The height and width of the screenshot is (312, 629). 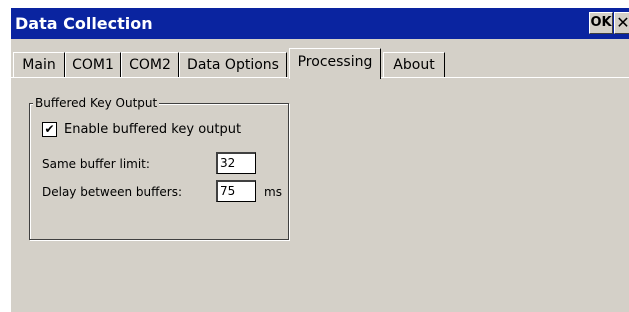 What do you see at coordinates (96, 164) in the screenshot?
I see `same-buffer-limit-label: Same buffer limit:` at bounding box center [96, 164].